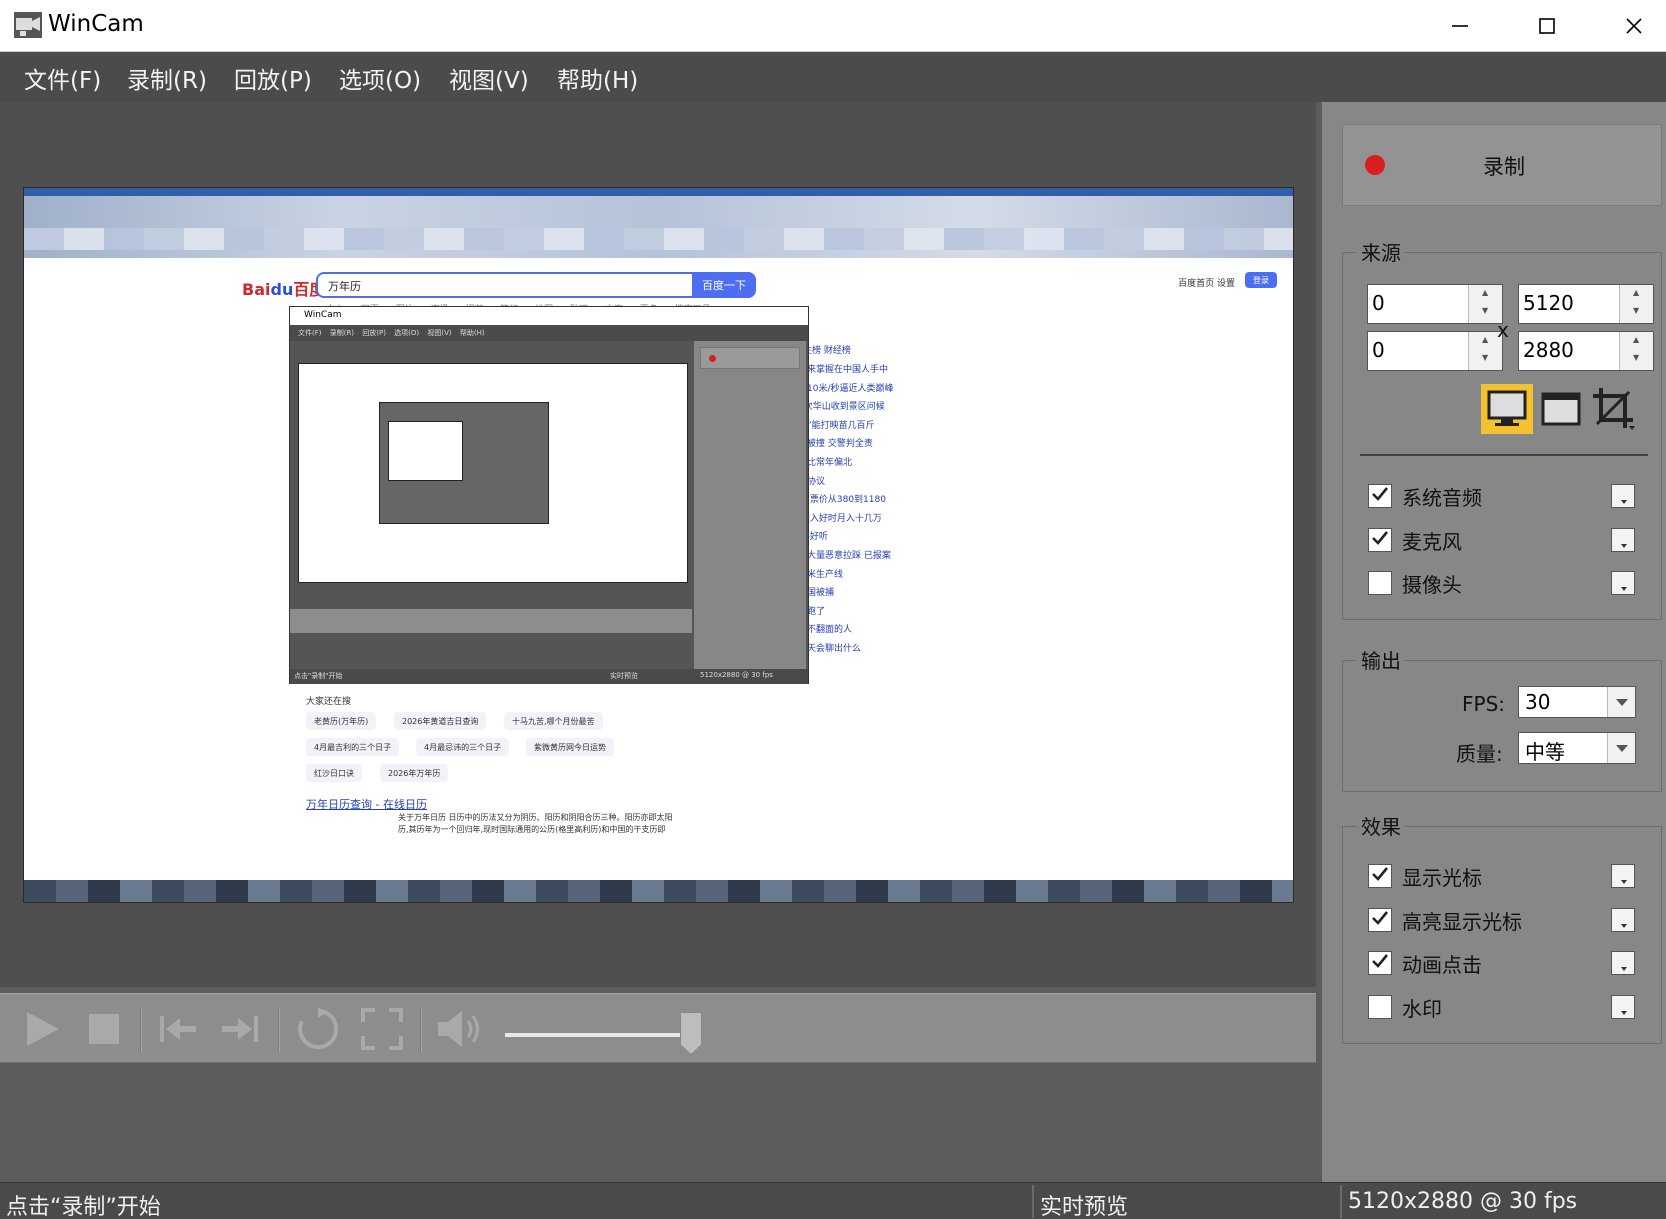  Describe the element at coordinates (318, 1028) in the screenshot. I see `loop-button` at that location.